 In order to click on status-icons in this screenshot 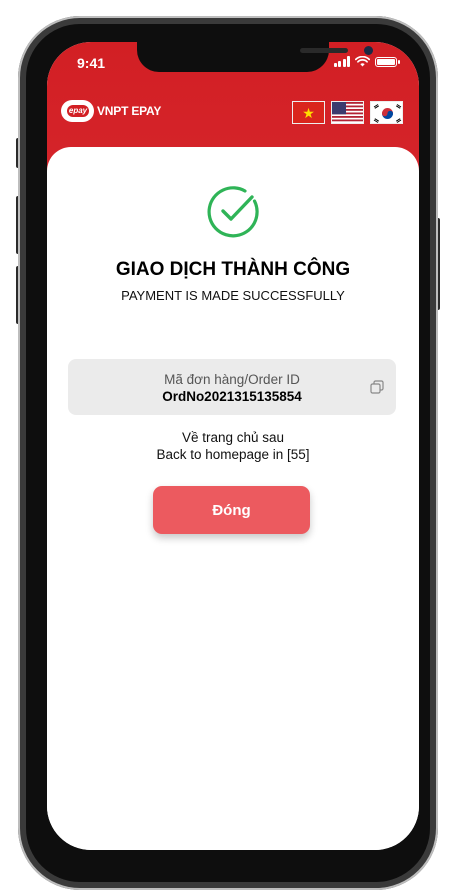, I will do `click(366, 61)`.